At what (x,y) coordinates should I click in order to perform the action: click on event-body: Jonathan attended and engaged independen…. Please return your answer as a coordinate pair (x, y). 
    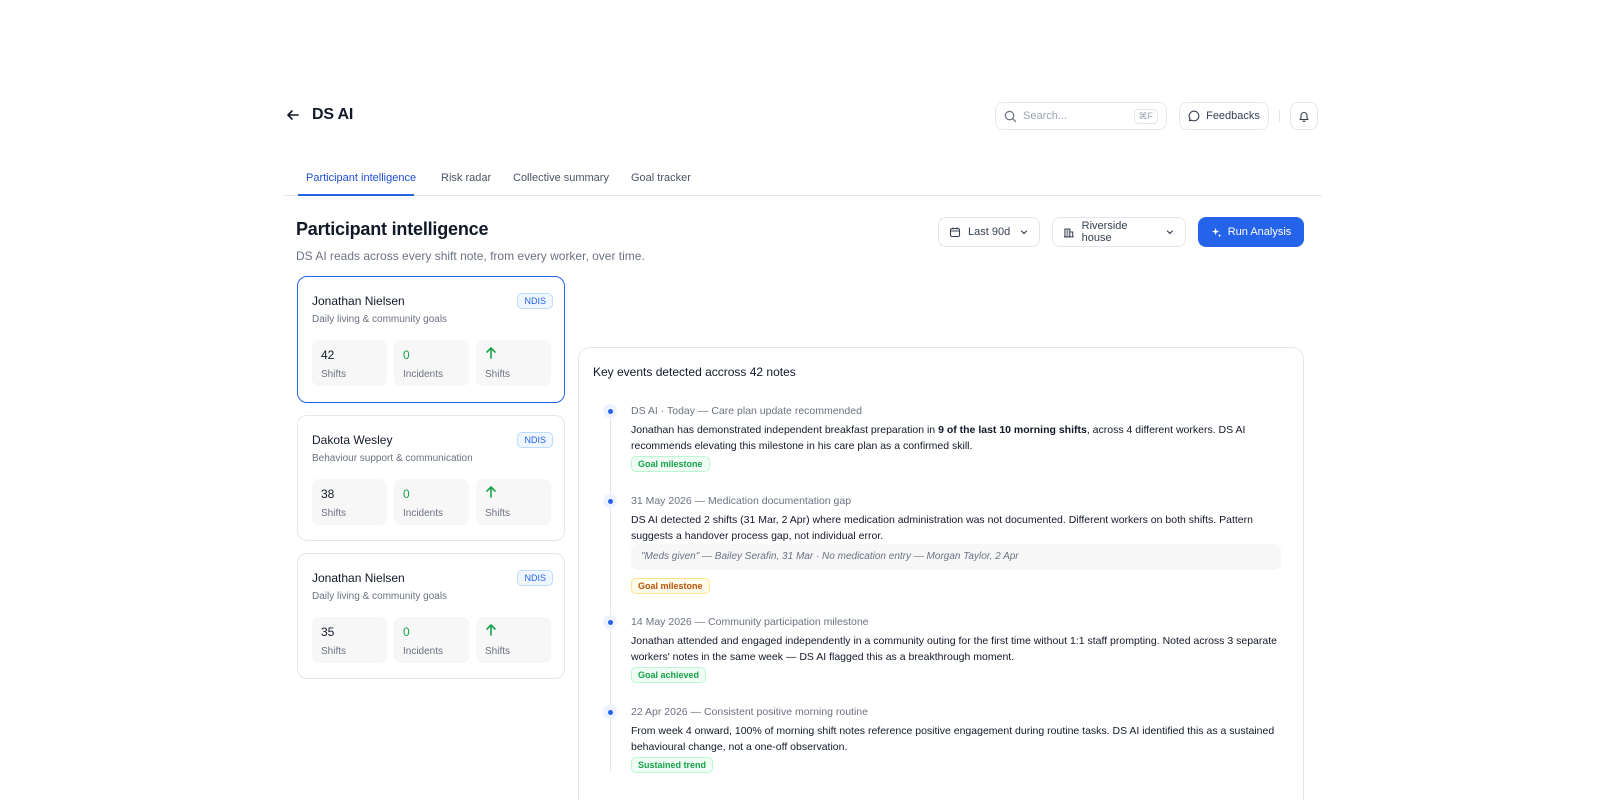
    Looking at the image, I should click on (954, 649).